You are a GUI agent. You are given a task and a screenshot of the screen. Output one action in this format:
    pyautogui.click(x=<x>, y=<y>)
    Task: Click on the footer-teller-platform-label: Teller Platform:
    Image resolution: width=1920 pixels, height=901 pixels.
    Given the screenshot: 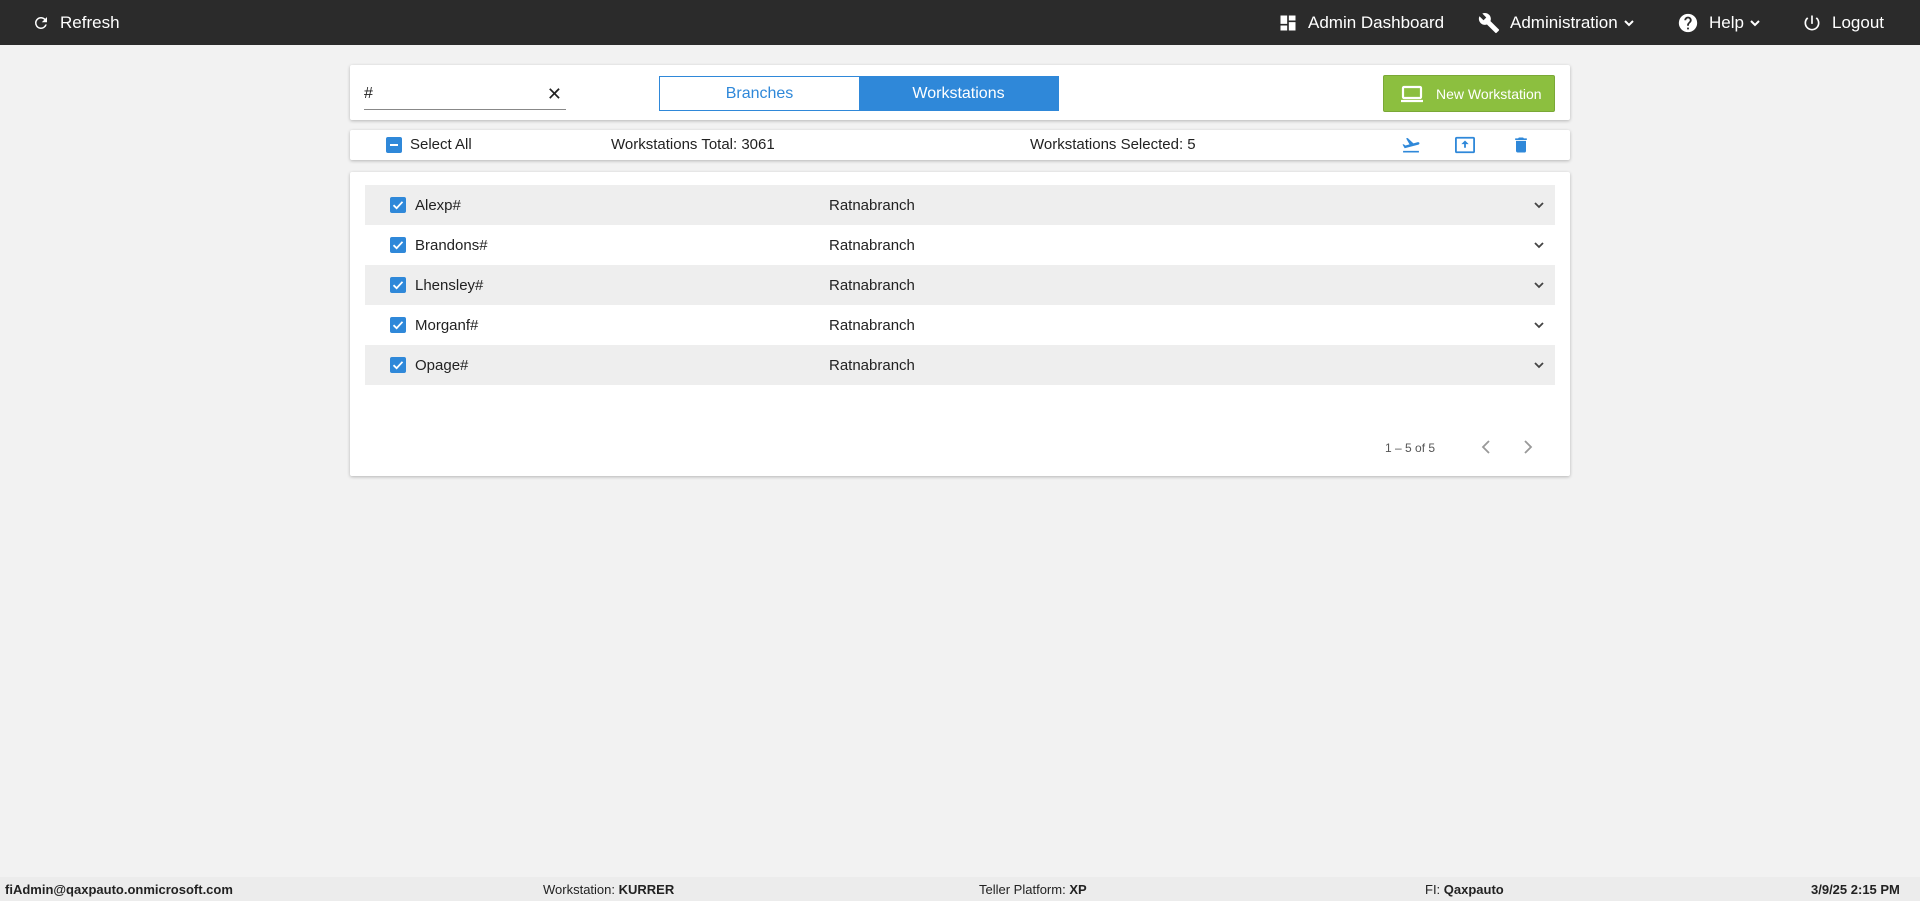 What is the action you would take?
    pyautogui.click(x=1024, y=889)
    